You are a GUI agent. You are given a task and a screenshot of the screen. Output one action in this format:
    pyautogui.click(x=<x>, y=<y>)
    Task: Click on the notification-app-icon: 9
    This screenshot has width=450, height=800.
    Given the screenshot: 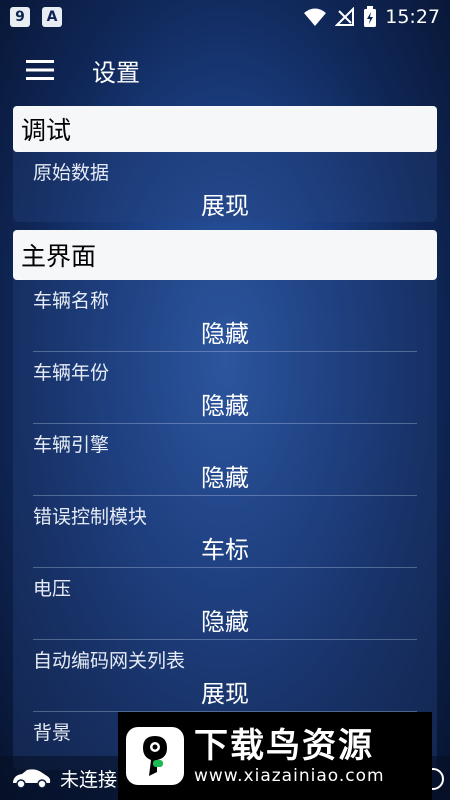 What is the action you would take?
    pyautogui.click(x=20, y=17)
    